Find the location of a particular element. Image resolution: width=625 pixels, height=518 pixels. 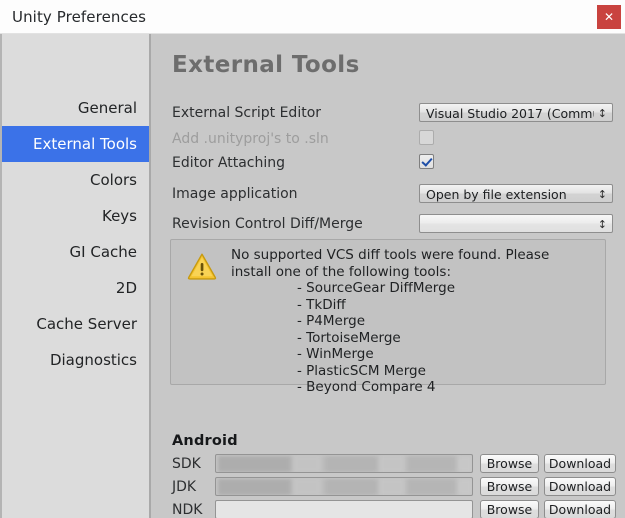

warning-line-2: install one of the following tools: is located at coordinates (341, 271).